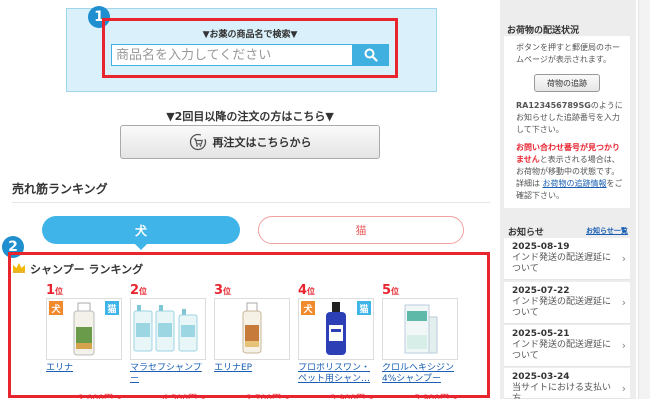  I want to click on ranking-item-4: 4位 犬 猫 プロポリスワン・ペット用シャン… 3,900円〜, so click(336, 341).